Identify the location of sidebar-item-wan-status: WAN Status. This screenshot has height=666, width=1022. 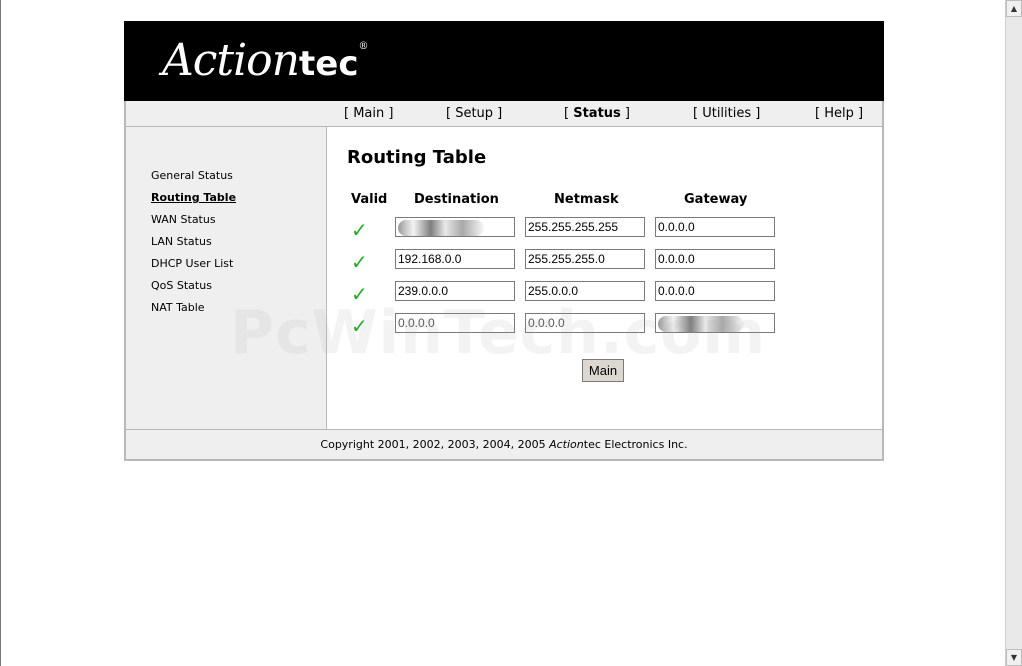
(183, 219).